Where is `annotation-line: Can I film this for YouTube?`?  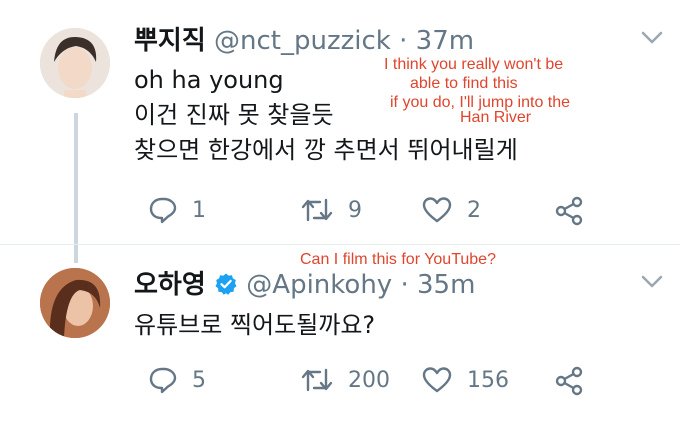 annotation-line: Can I film this for YouTube? is located at coordinates (398, 259).